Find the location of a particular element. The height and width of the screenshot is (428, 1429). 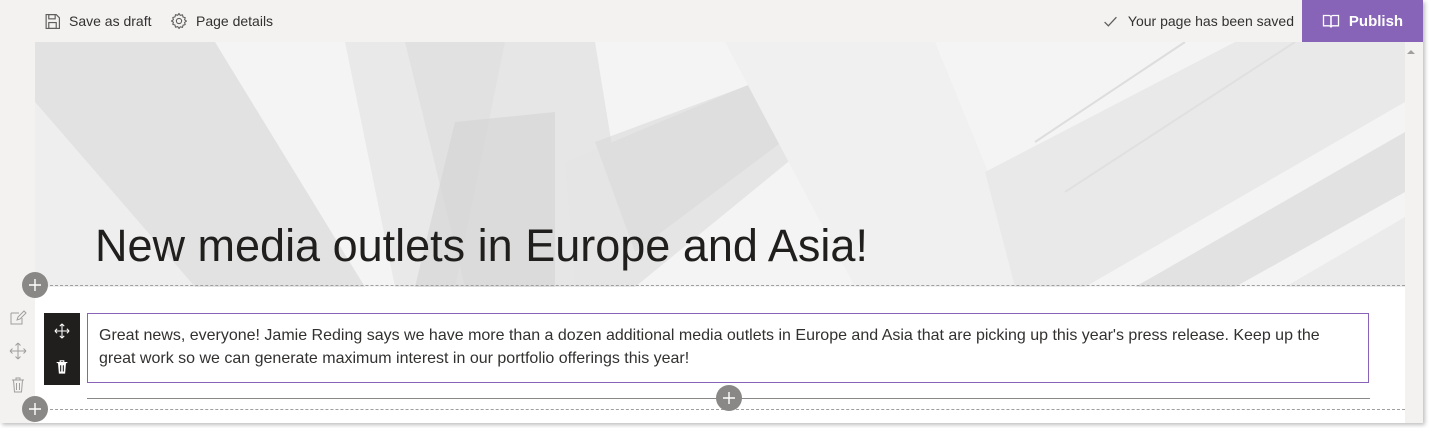

move-web-part-button is located at coordinates (62, 331).